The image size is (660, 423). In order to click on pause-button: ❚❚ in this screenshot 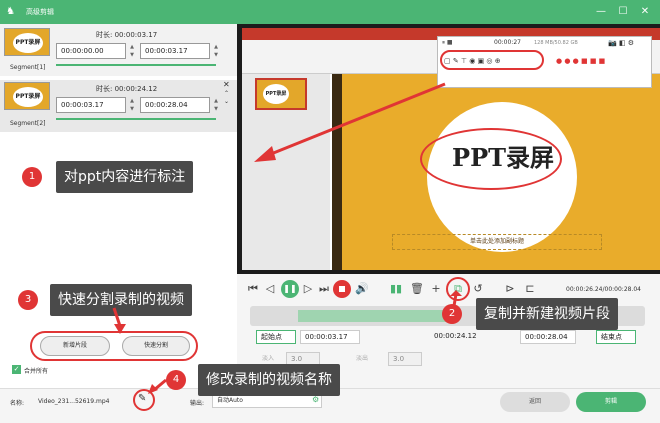, I will do `click(290, 289)`.